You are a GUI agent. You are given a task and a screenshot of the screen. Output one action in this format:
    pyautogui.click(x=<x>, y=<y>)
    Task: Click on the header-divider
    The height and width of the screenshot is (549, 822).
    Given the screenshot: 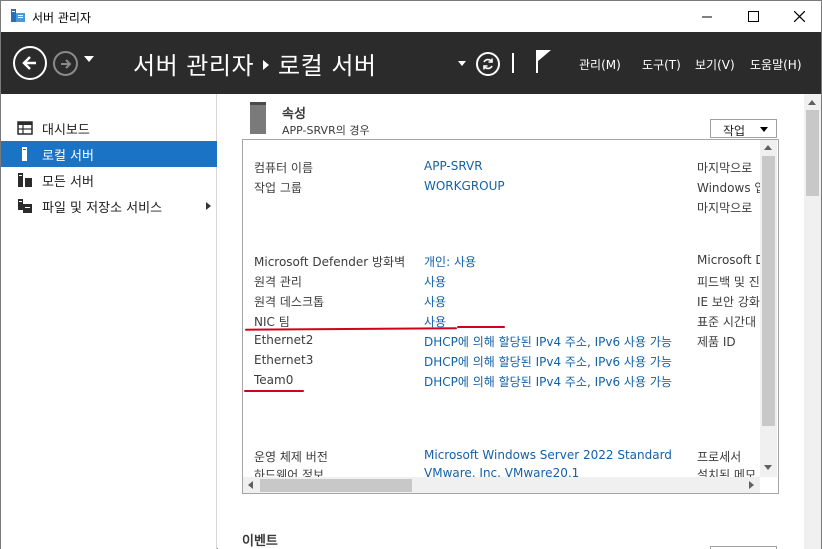 What is the action you would take?
    pyautogui.click(x=513, y=63)
    